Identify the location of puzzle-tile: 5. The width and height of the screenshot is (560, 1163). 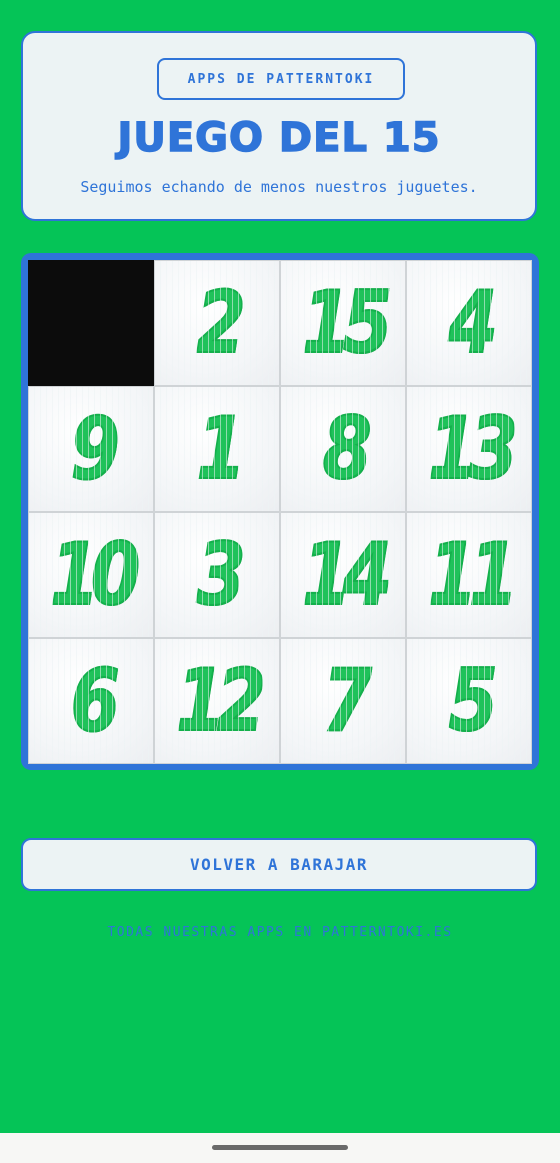
(469, 701).